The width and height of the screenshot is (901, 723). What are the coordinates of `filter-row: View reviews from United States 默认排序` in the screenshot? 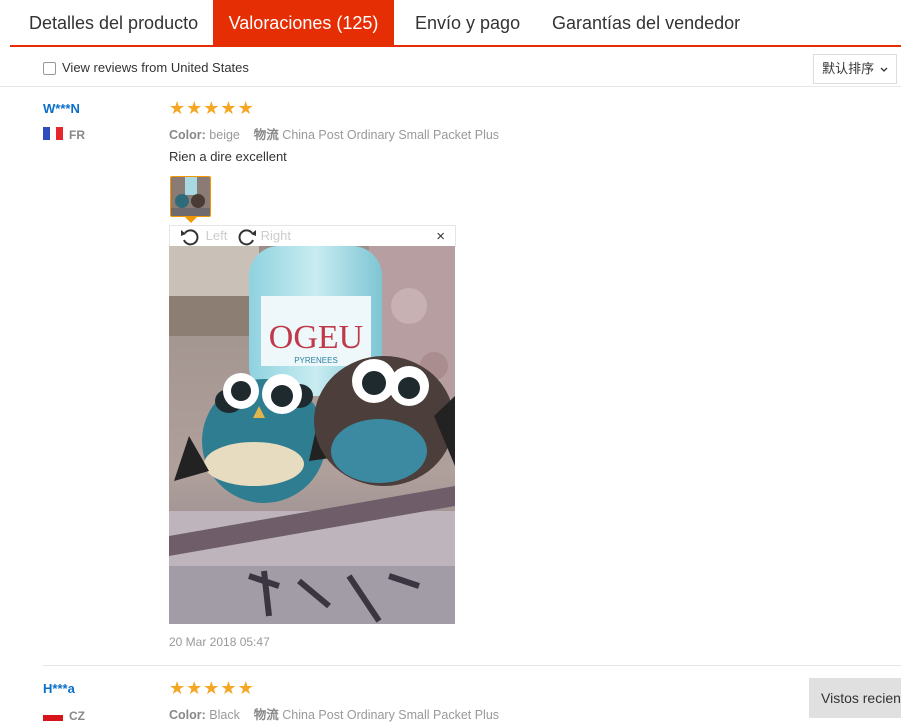 It's located at (450, 69).